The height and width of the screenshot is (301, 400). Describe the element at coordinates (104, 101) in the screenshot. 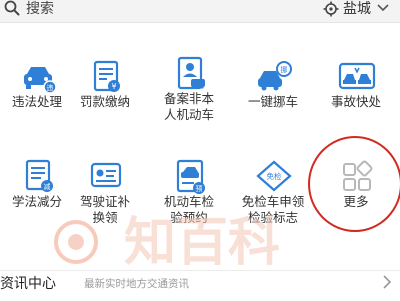

I see `grid-item-label: 罚款缴纳` at that location.